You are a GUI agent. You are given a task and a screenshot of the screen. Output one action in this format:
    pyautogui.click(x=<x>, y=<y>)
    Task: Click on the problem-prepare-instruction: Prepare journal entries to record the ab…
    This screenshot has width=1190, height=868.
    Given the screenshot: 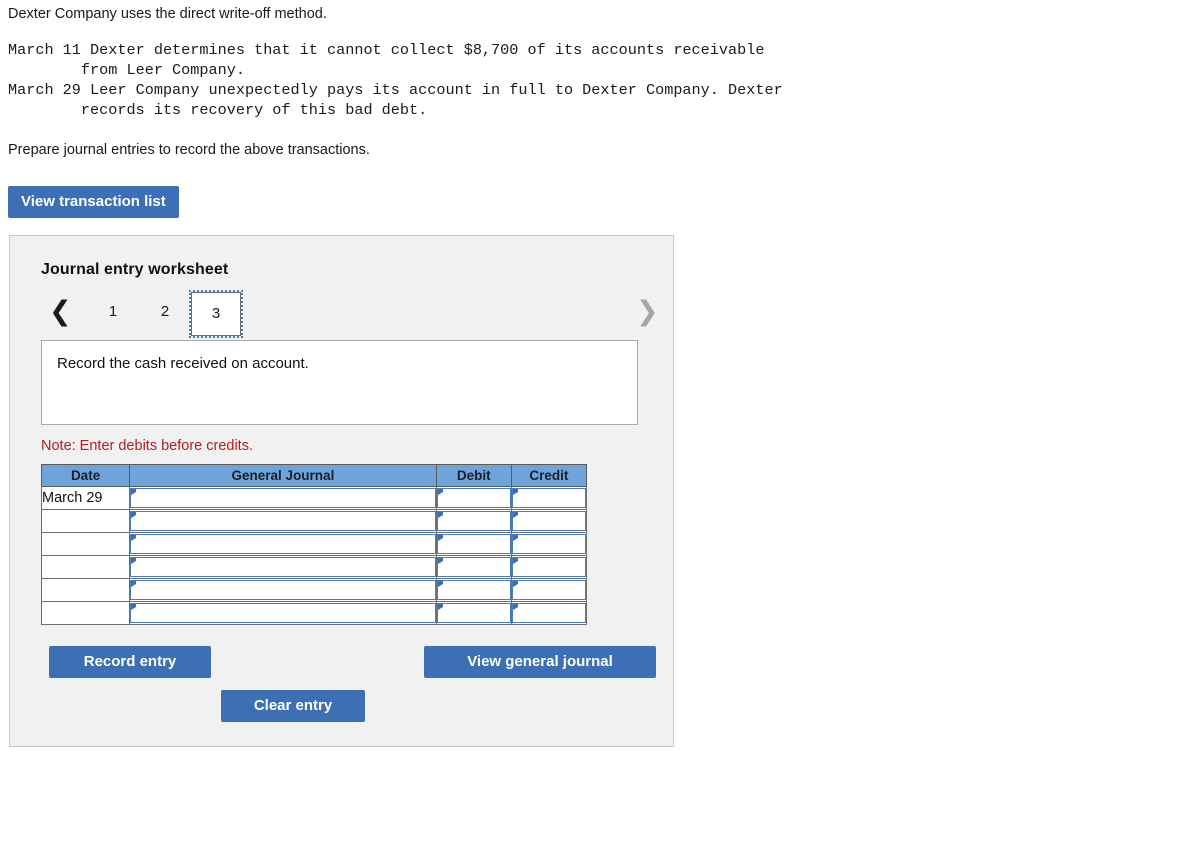 What is the action you would take?
    pyautogui.click(x=189, y=150)
    